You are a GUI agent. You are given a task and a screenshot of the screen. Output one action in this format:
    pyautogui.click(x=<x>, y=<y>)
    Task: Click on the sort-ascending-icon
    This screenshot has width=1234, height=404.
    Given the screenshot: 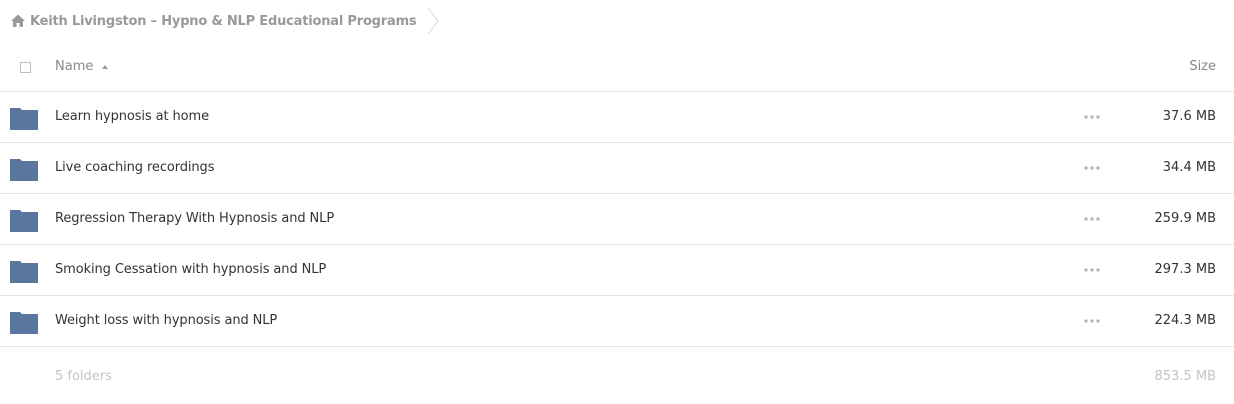 What is the action you would take?
    pyautogui.click(x=105, y=67)
    